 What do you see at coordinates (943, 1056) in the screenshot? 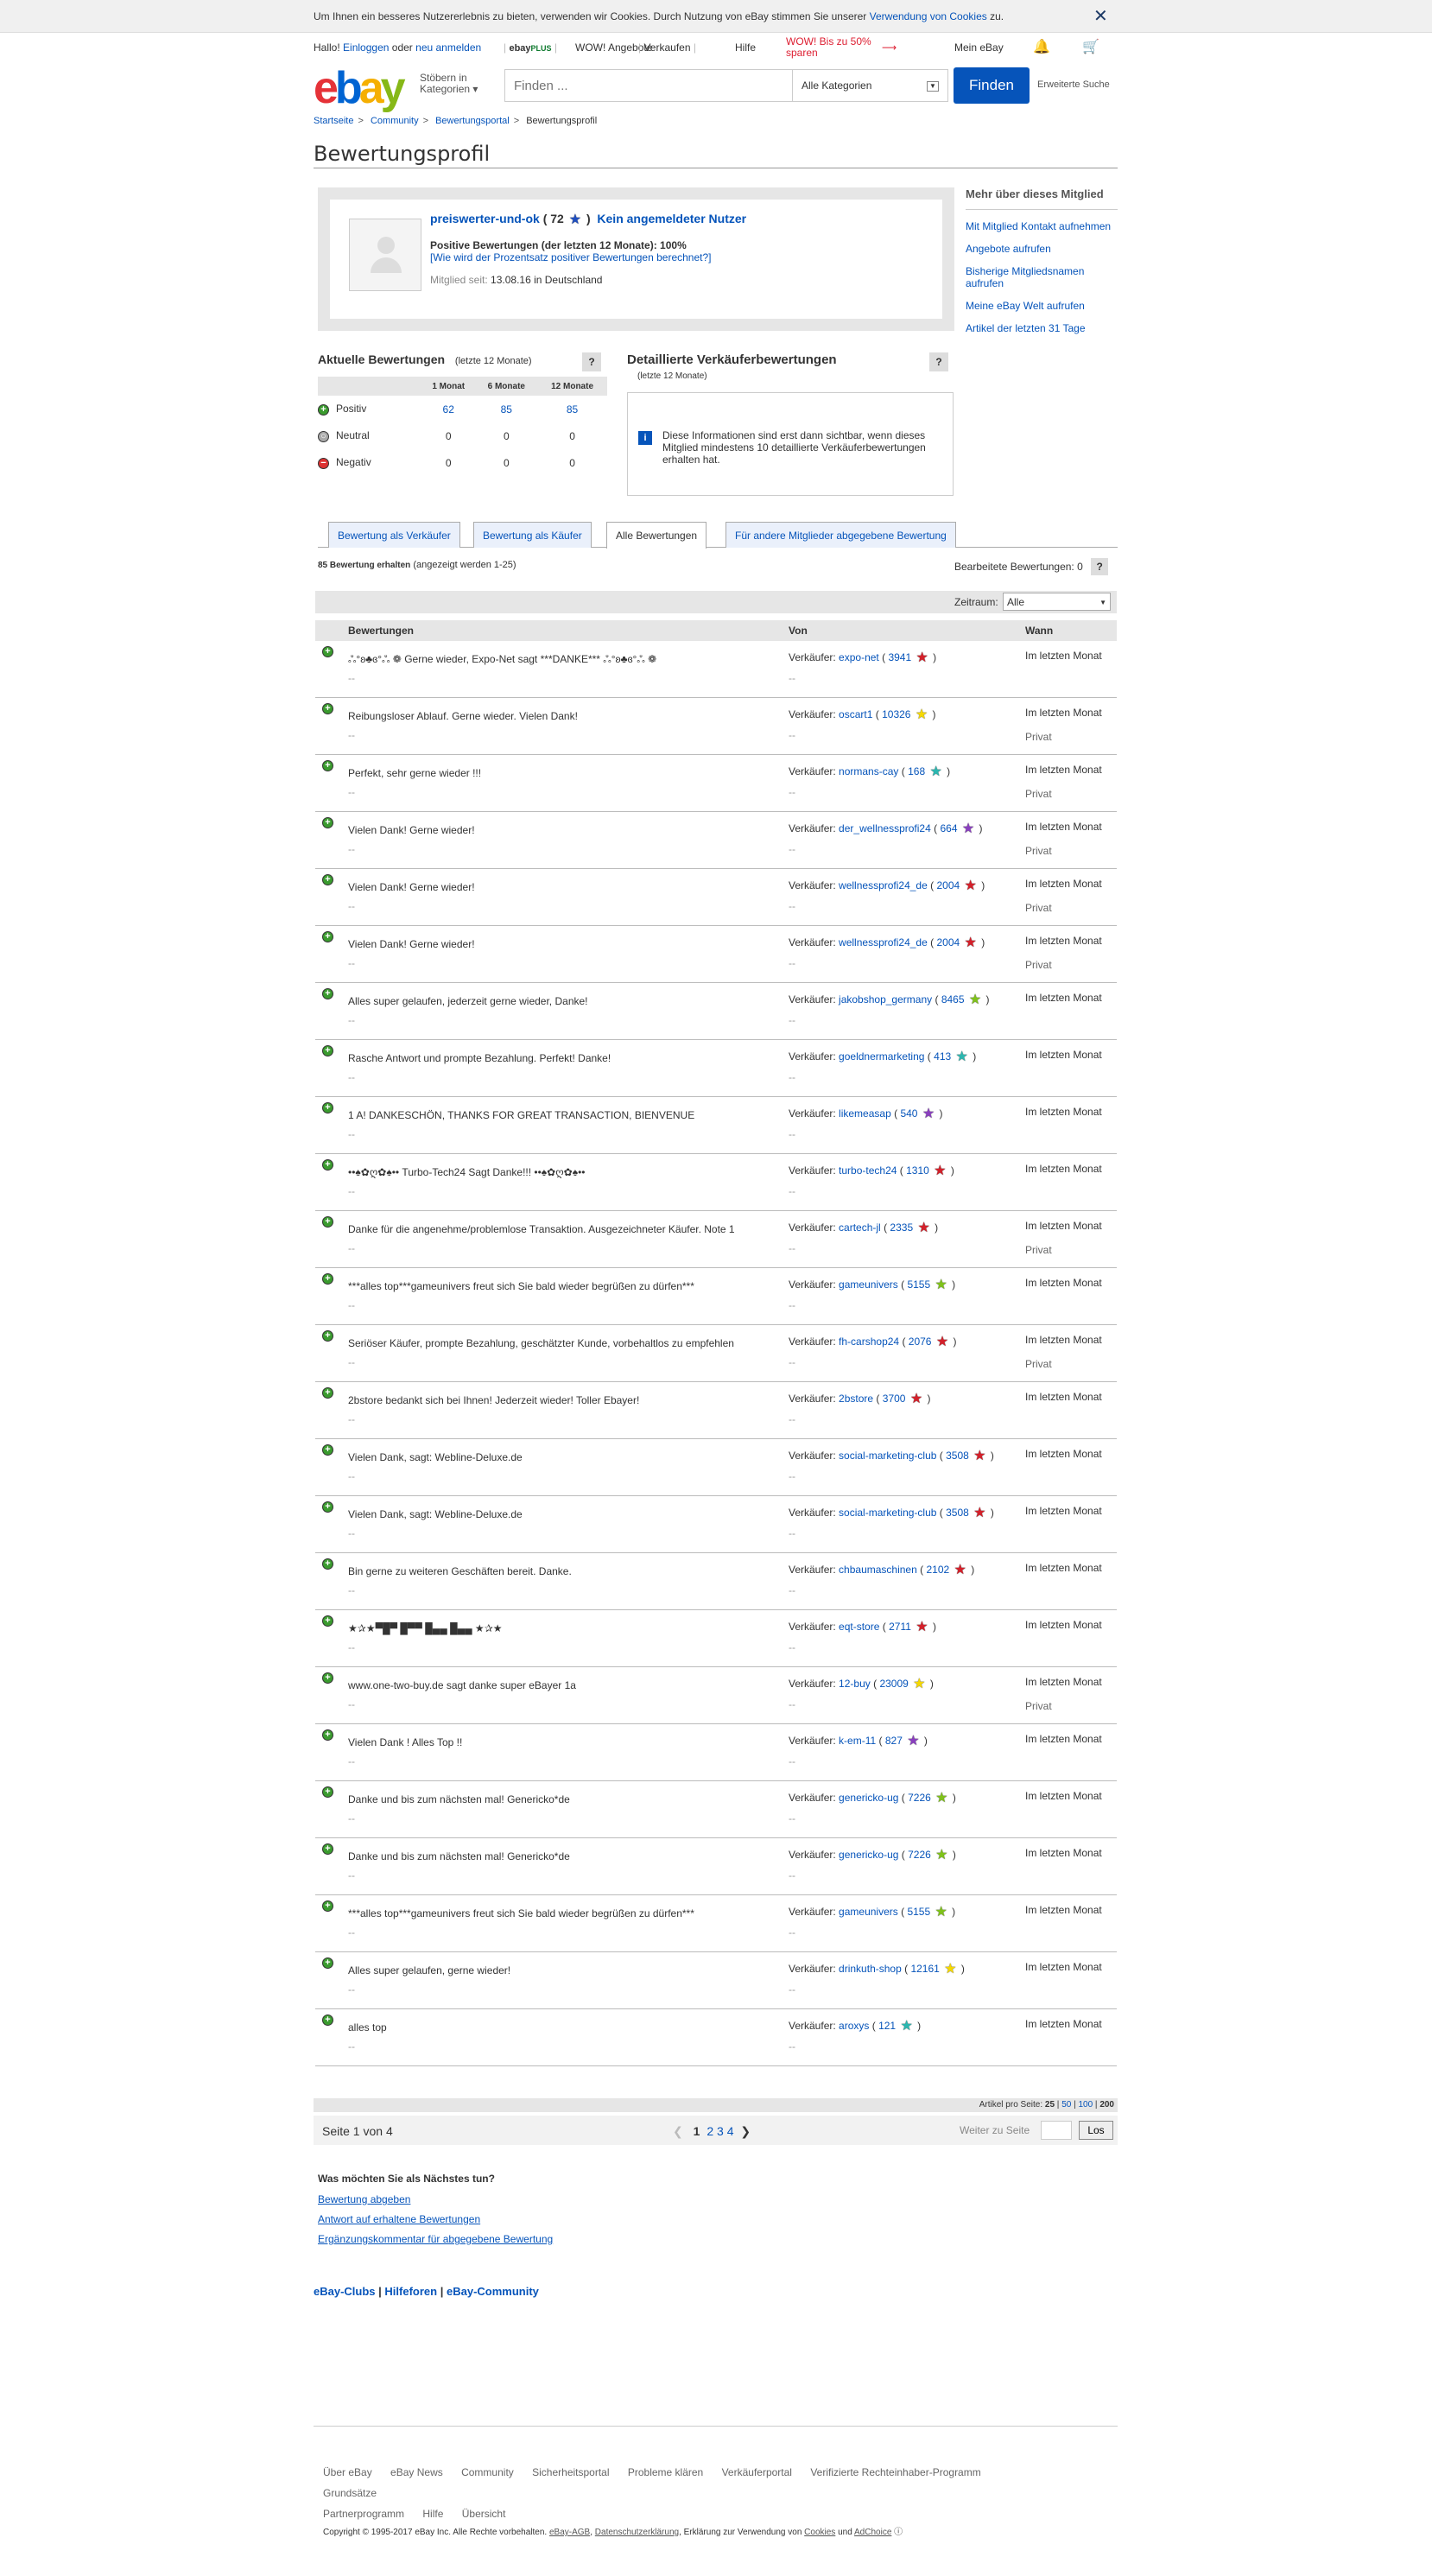
I see `seller-score-link: 413` at bounding box center [943, 1056].